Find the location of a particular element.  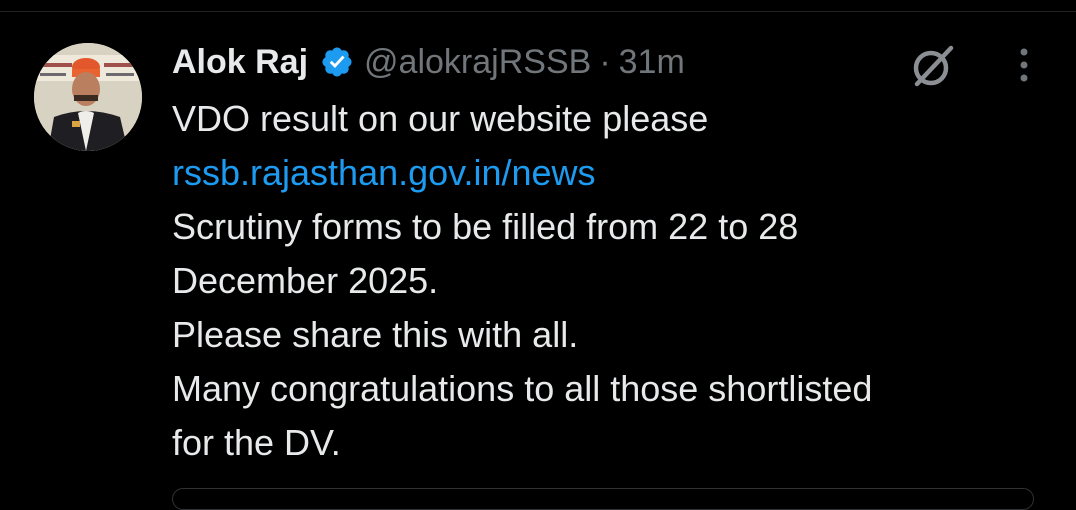

avatar-image is located at coordinates (88, 97).